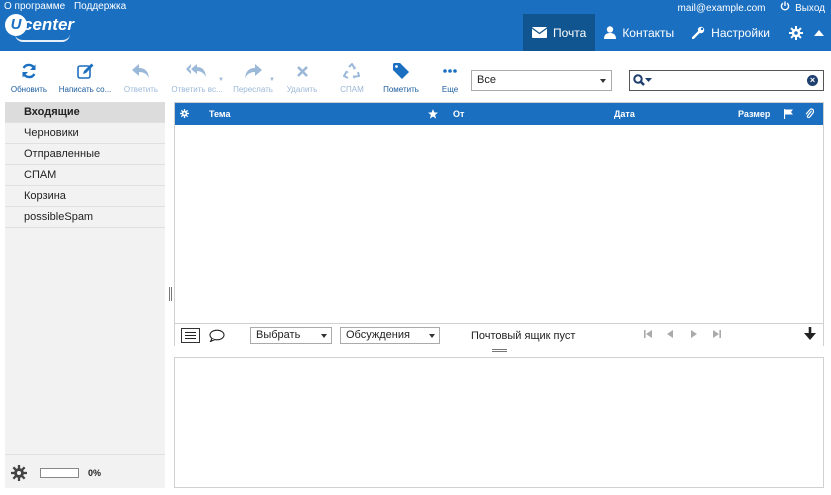 The height and width of the screenshot is (495, 831). I want to click on quota-bar, so click(59, 473).